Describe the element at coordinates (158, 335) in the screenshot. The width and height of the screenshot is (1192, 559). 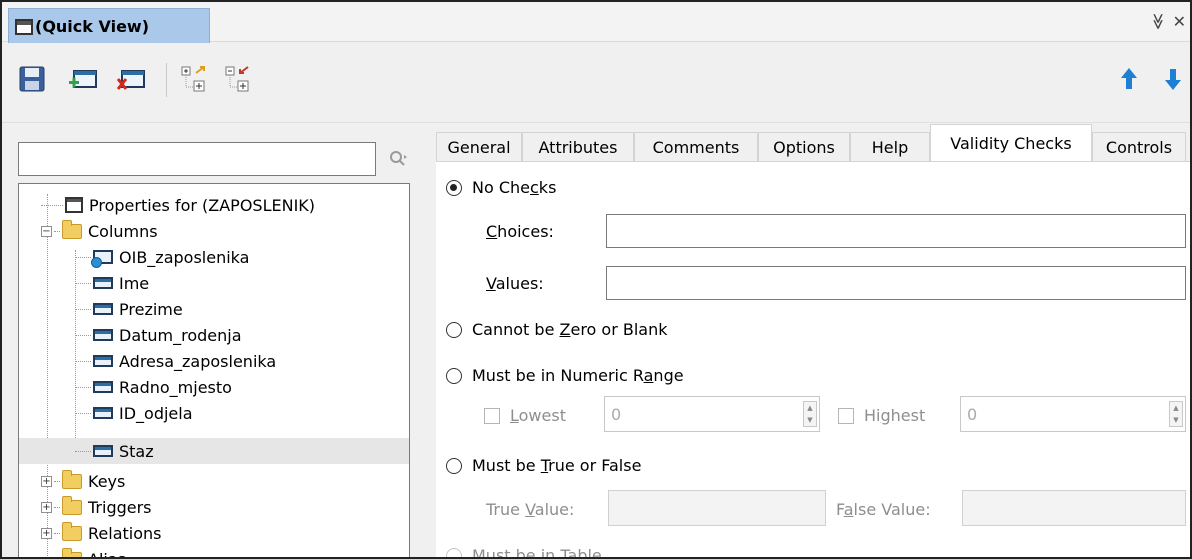
I see `tree-item-column: Datum_rodenja` at that location.